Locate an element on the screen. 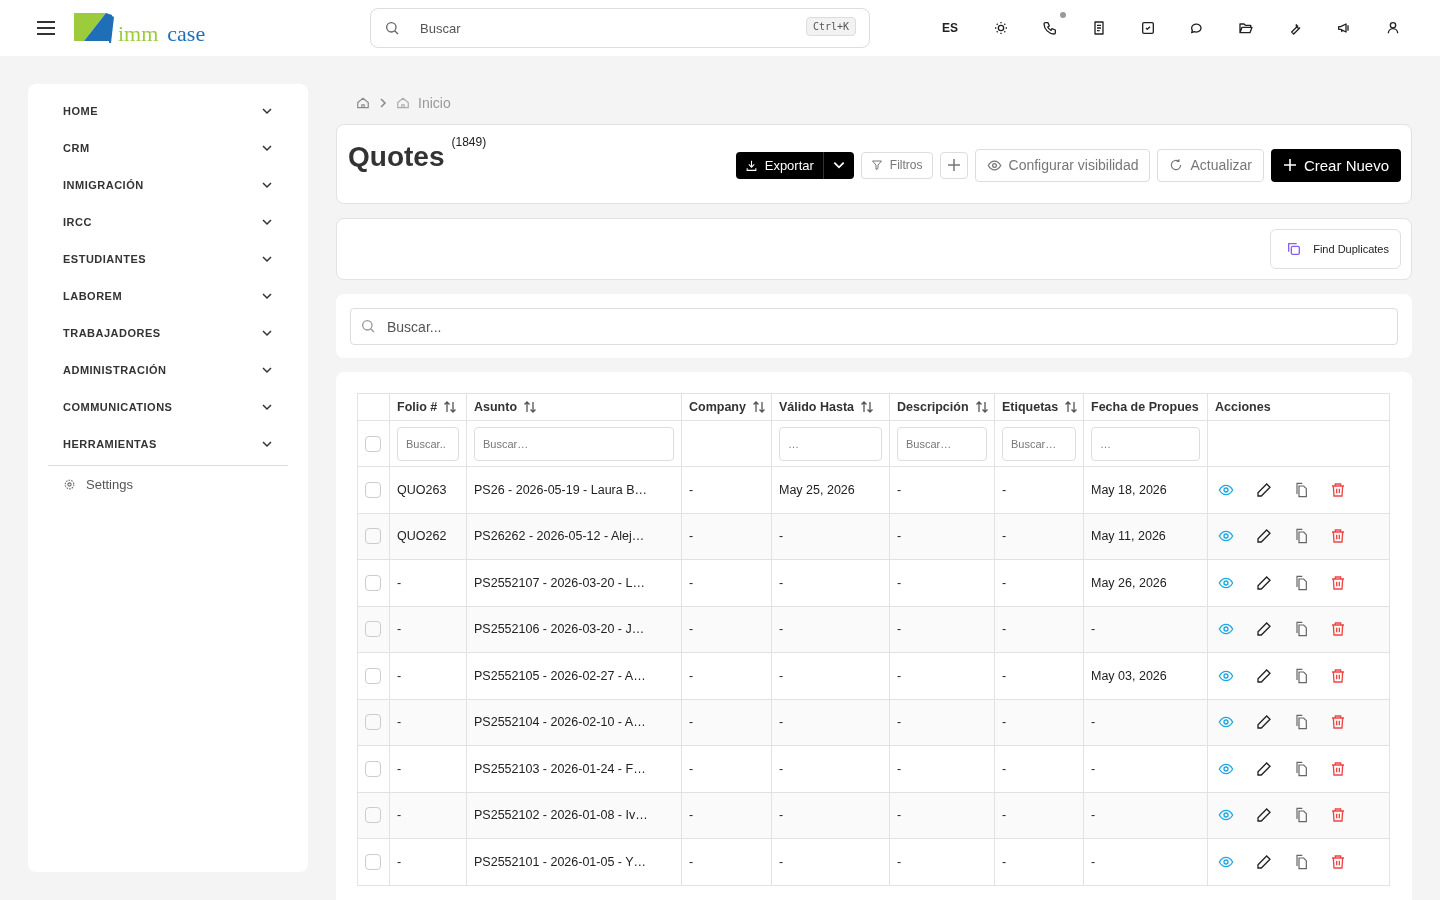  user-icon is located at coordinates (1393, 28).